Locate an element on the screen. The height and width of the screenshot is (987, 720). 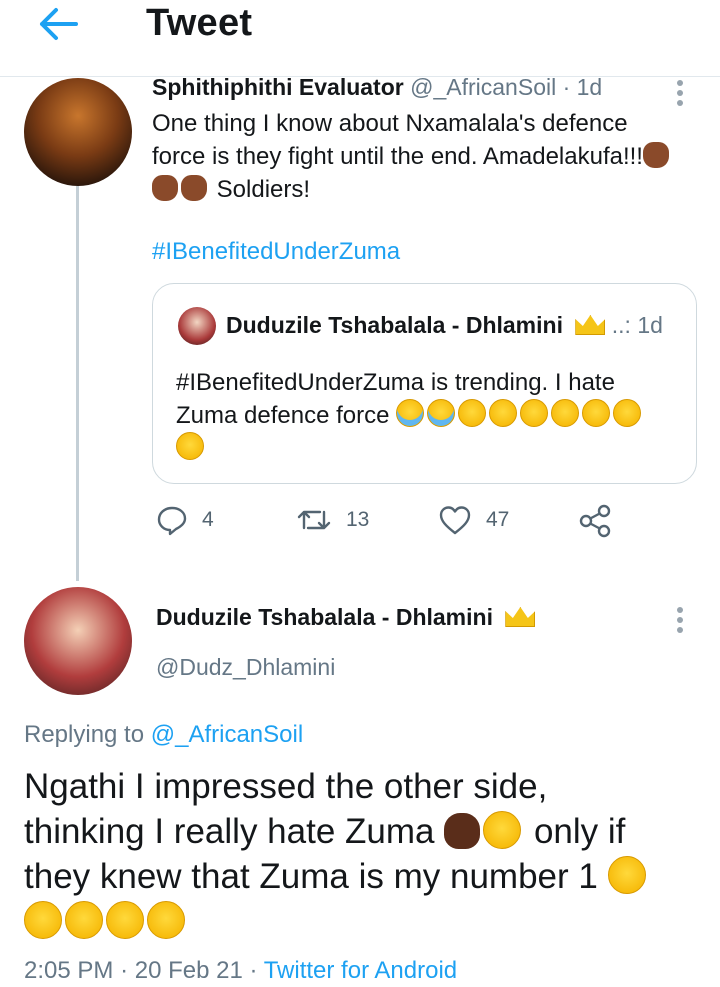
like-count: 47 is located at coordinates (498, 519).